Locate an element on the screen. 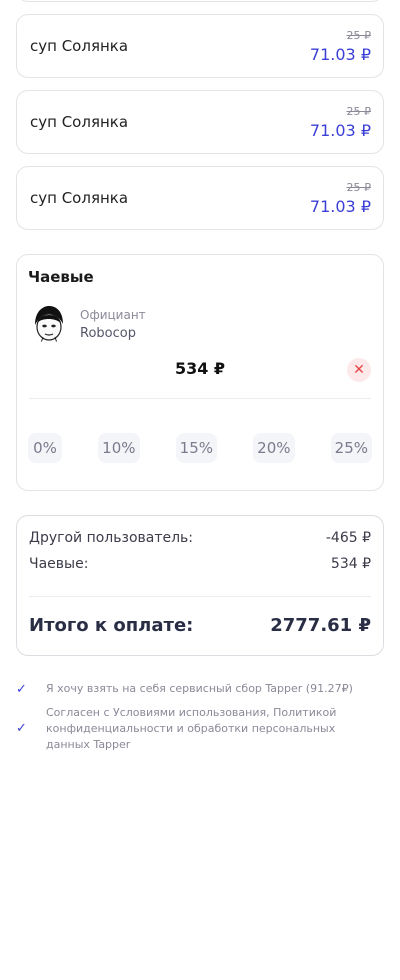 This screenshot has height=980, width=400. tip-percent-10: 10% is located at coordinates (119, 448).